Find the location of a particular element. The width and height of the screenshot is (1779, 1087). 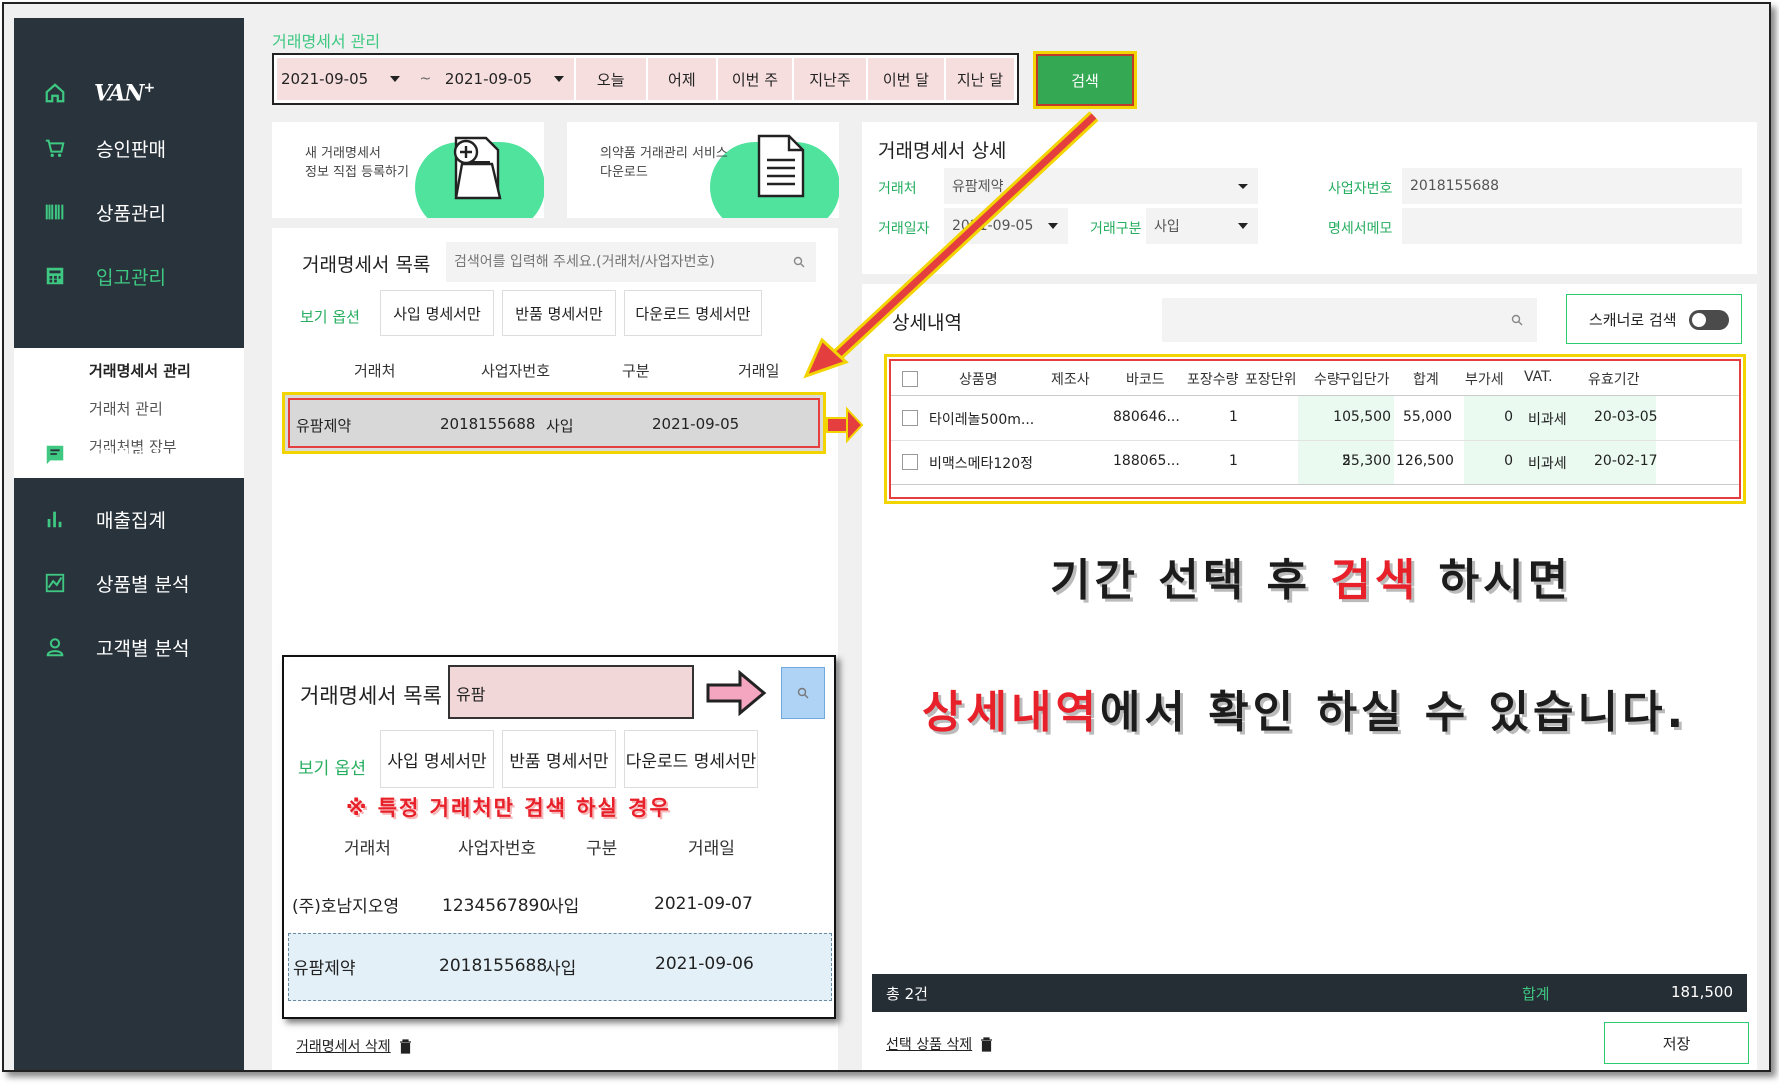

inset-filter-purchase-button: 사입 명세서만 is located at coordinates (437, 759).